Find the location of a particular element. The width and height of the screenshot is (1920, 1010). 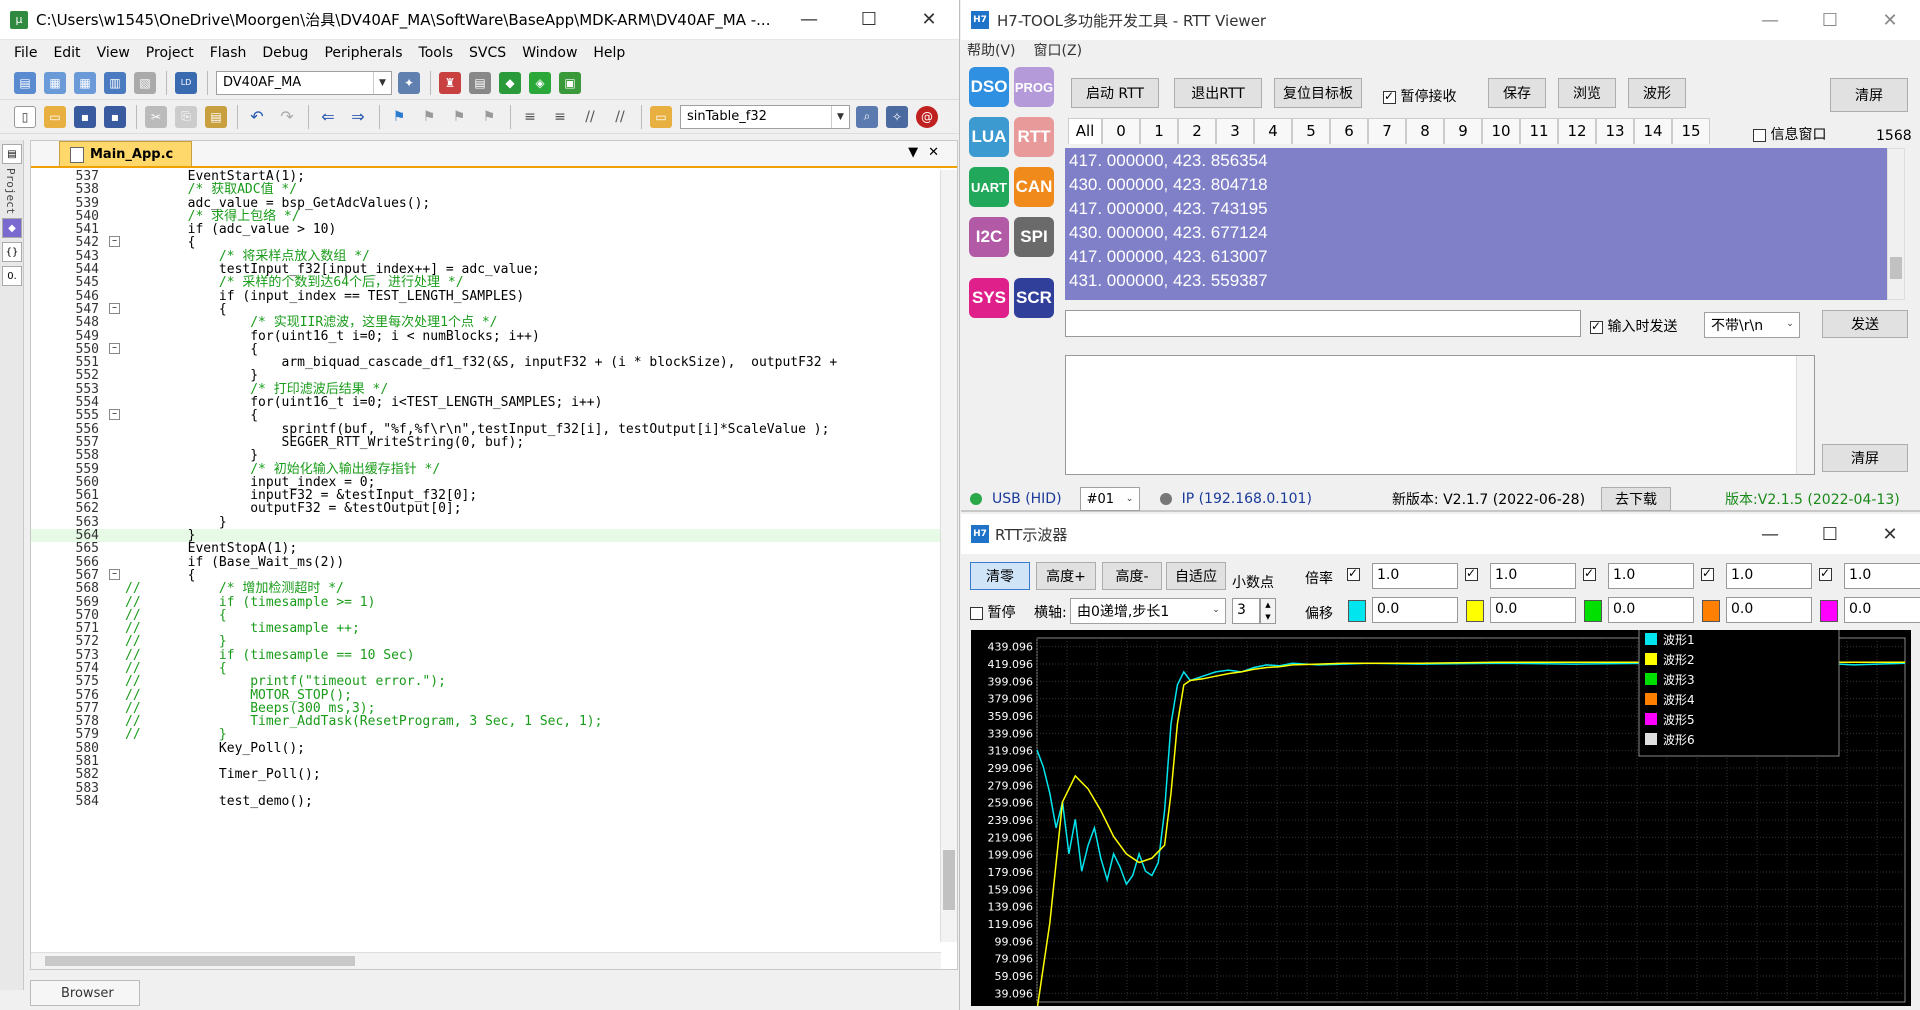

nav-back-icon: ⇐ is located at coordinates (328, 117).